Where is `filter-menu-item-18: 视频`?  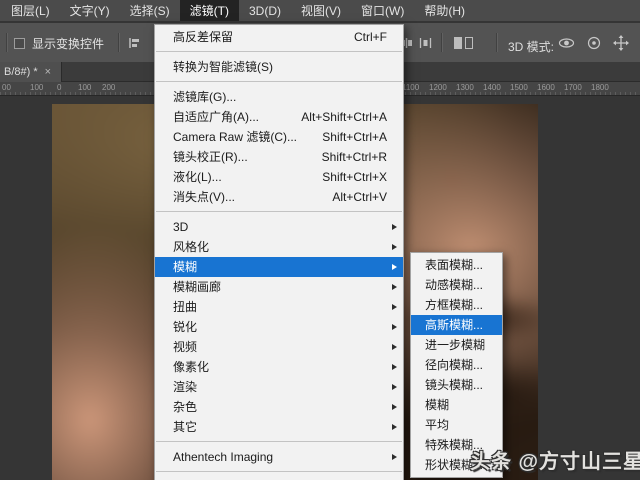 filter-menu-item-18: 视频 is located at coordinates (279, 347).